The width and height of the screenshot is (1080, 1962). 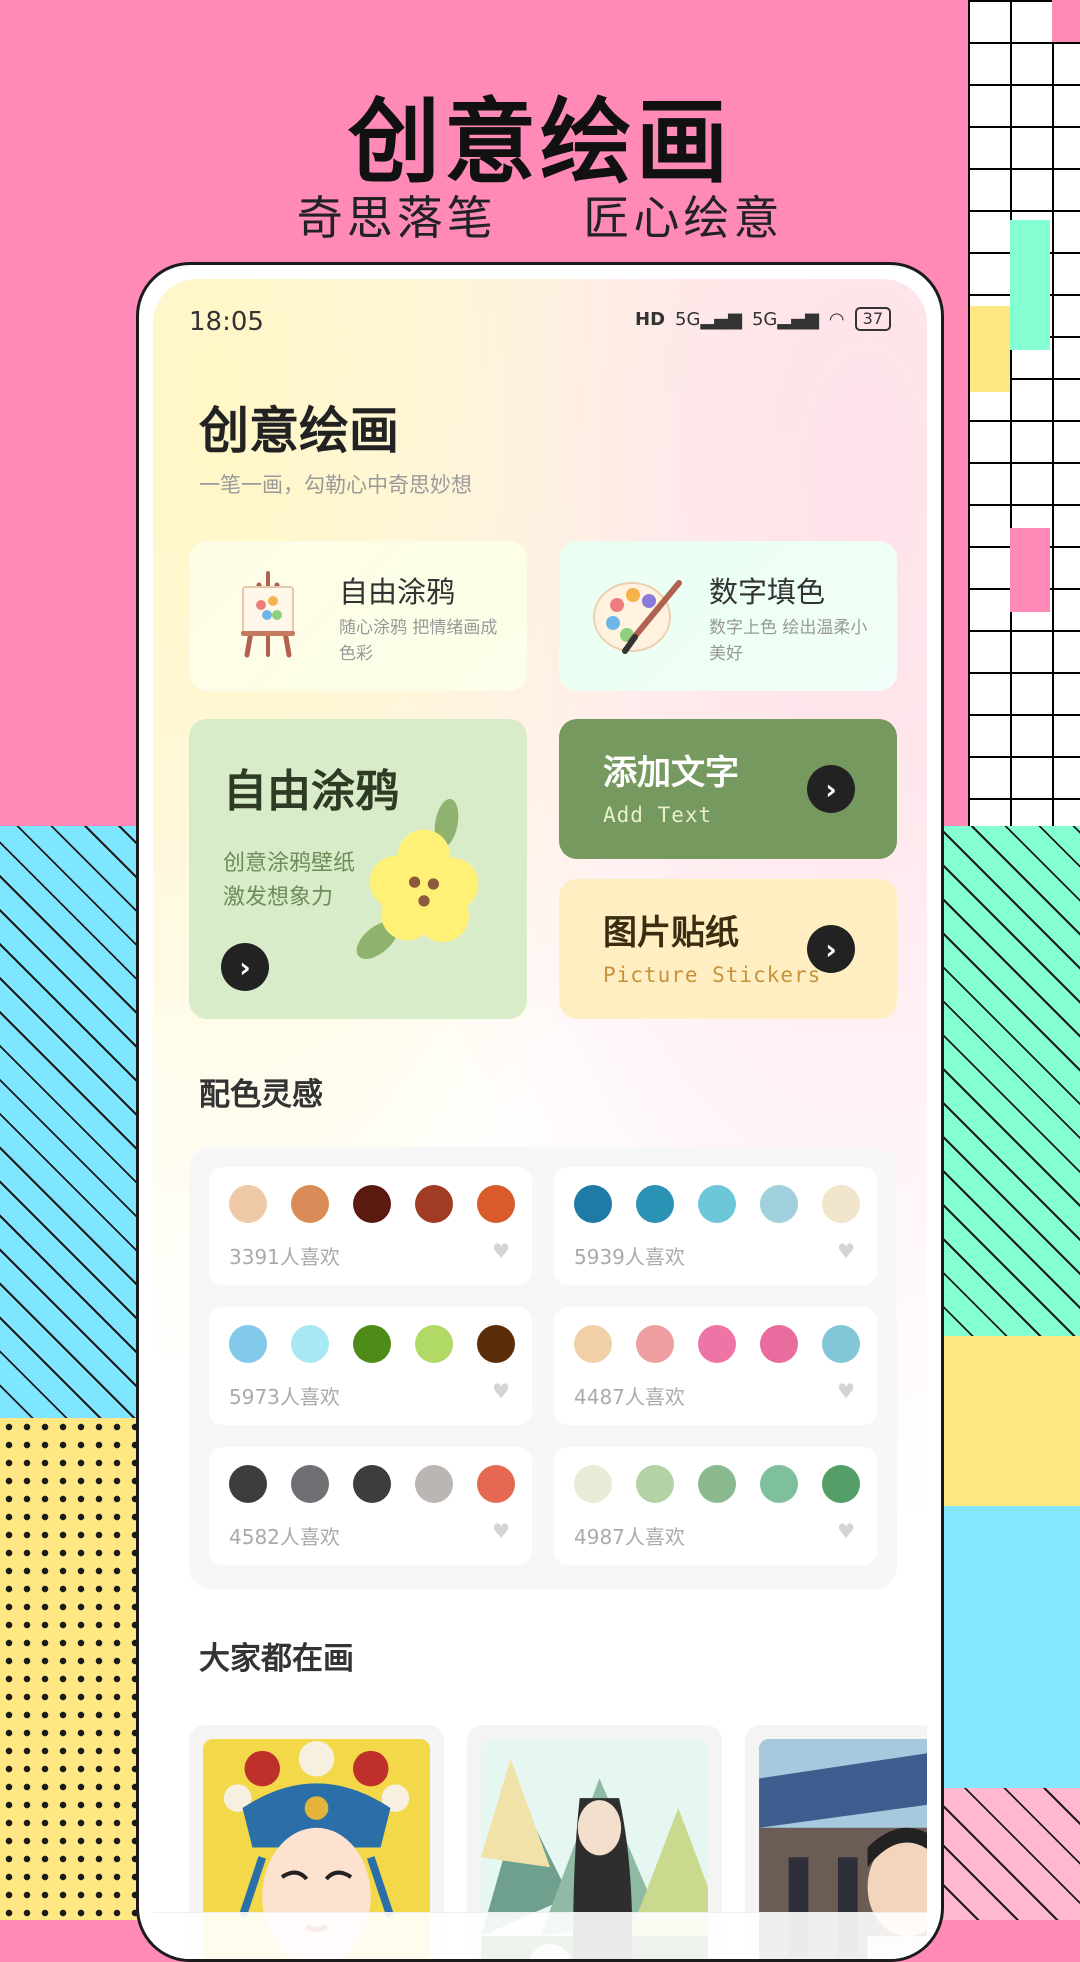 I want to click on status-icons: HD 5G▂▄▆ 5G▂▄▆ ◠ 37, so click(x=763, y=319).